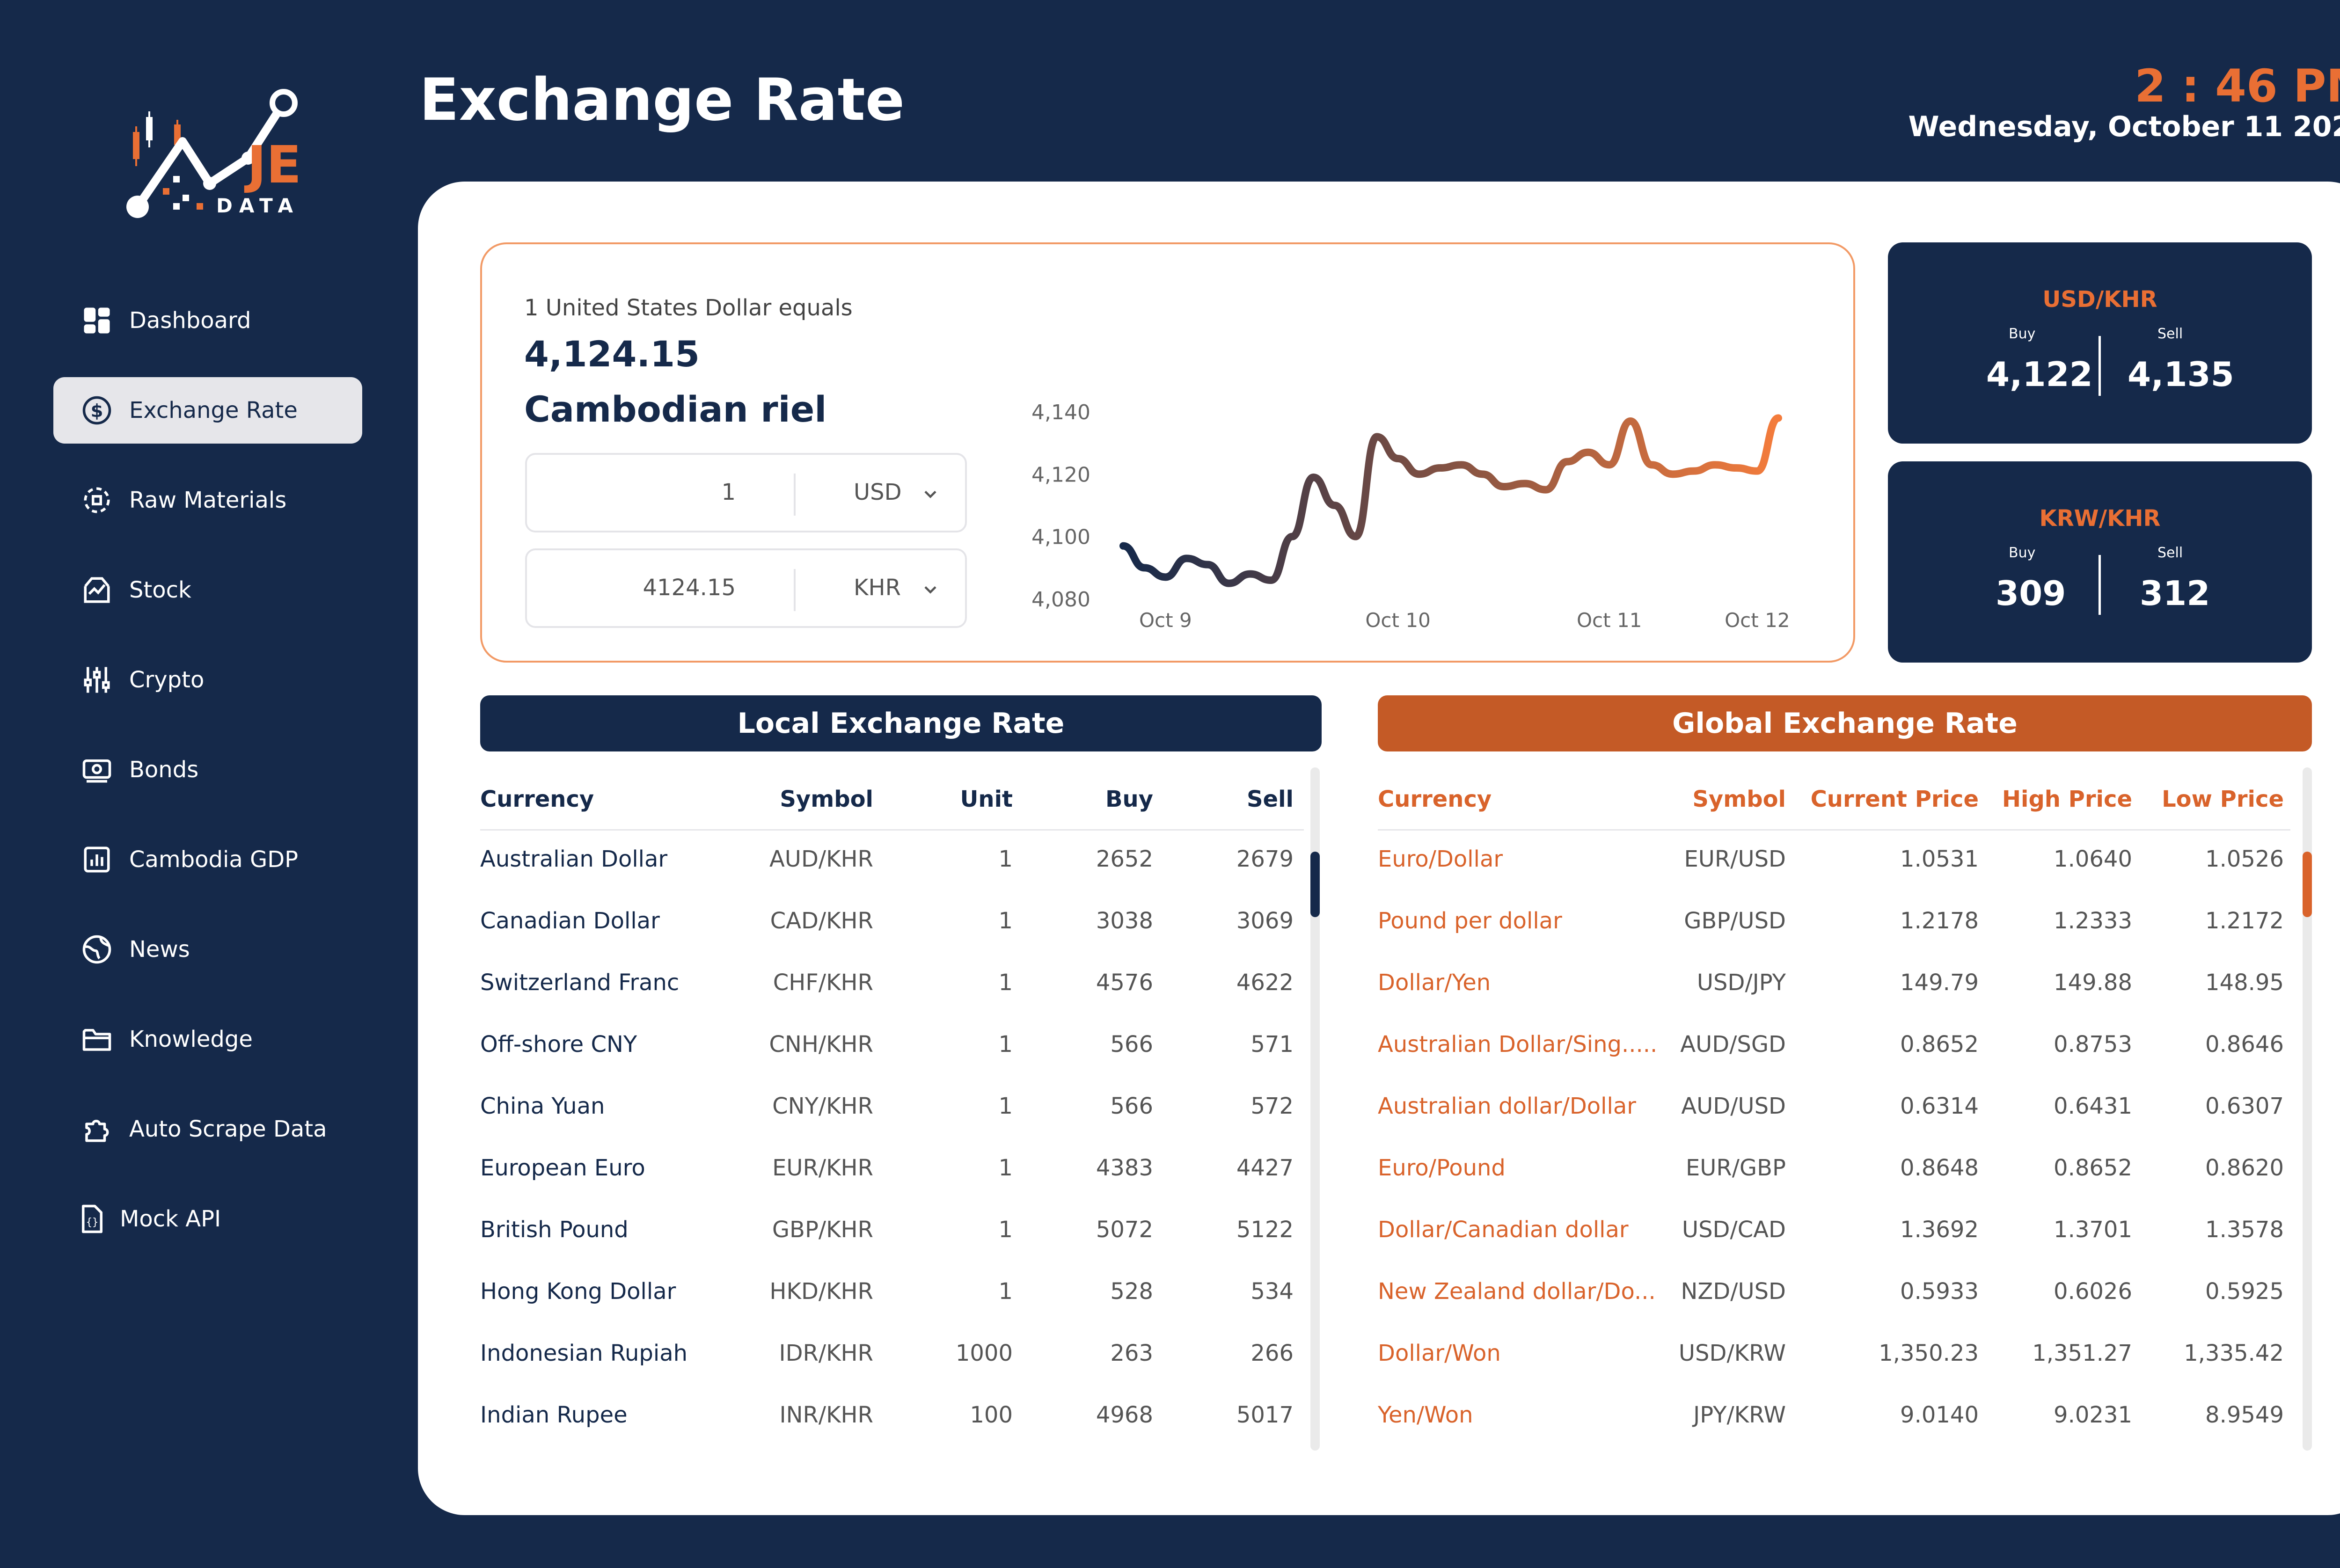 The height and width of the screenshot is (1568, 2340). What do you see at coordinates (1265, 859) in the screenshot?
I see `table-cell: 2679` at bounding box center [1265, 859].